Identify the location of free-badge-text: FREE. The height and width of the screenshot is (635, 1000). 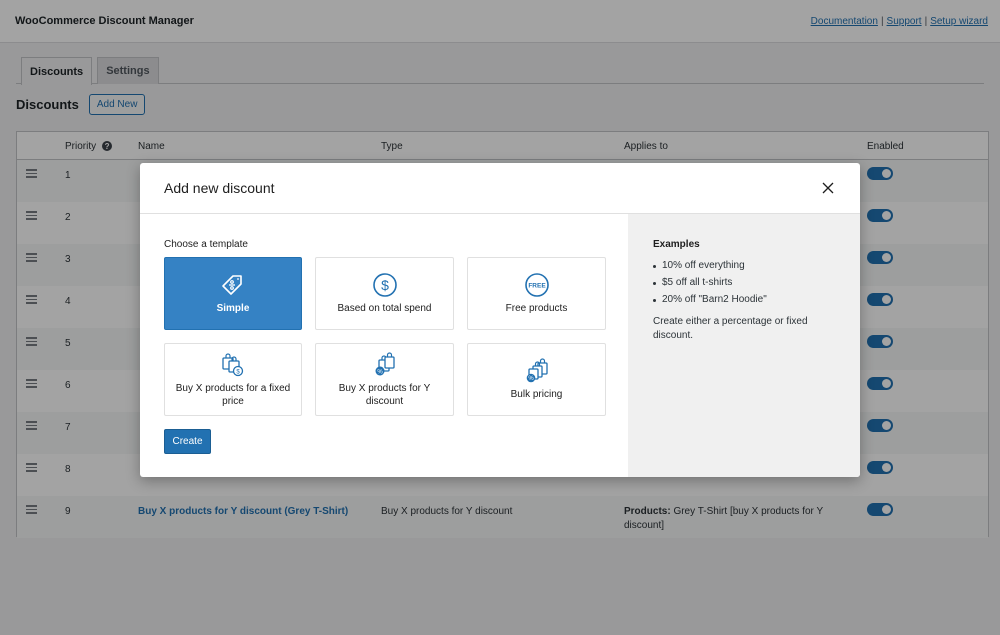
(537, 286).